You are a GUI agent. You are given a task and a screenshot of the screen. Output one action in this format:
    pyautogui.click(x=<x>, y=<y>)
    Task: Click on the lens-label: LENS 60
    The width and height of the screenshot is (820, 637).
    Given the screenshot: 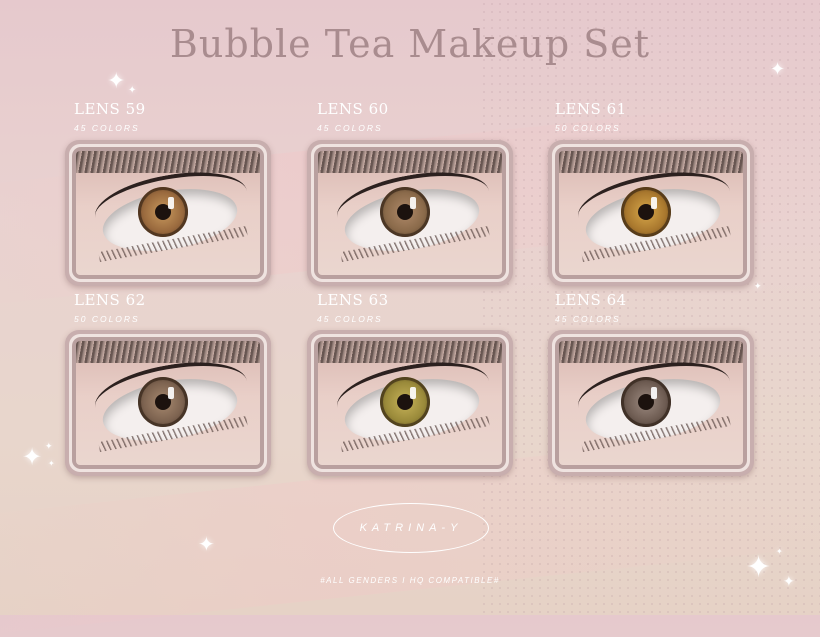 What is the action you would take?
    pyautogui.click(x=353, y=109)
    